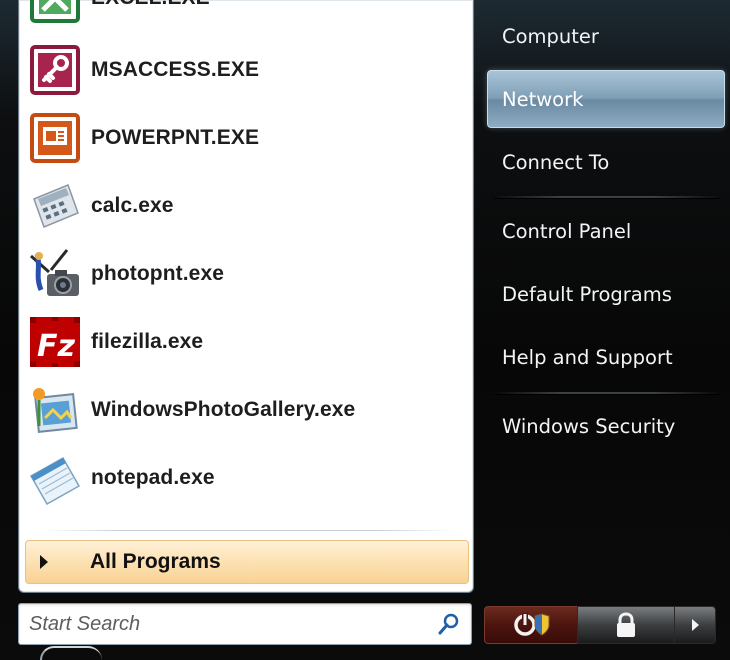 Image resolution: width=730 pixels, height=660 pixels. I want to click on menu-item-help-and-support: Help and Support, so click(606, 357).